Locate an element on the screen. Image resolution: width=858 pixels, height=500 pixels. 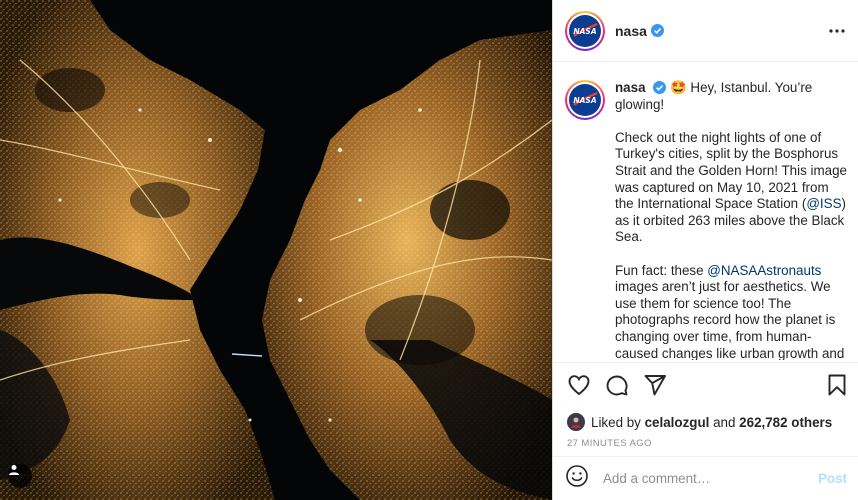
comment-icon is located at coordinates (617, 385).